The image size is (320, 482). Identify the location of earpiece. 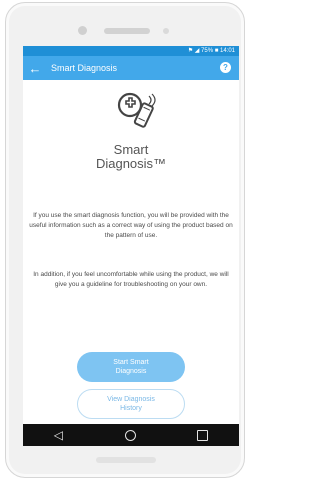
(127, 31).